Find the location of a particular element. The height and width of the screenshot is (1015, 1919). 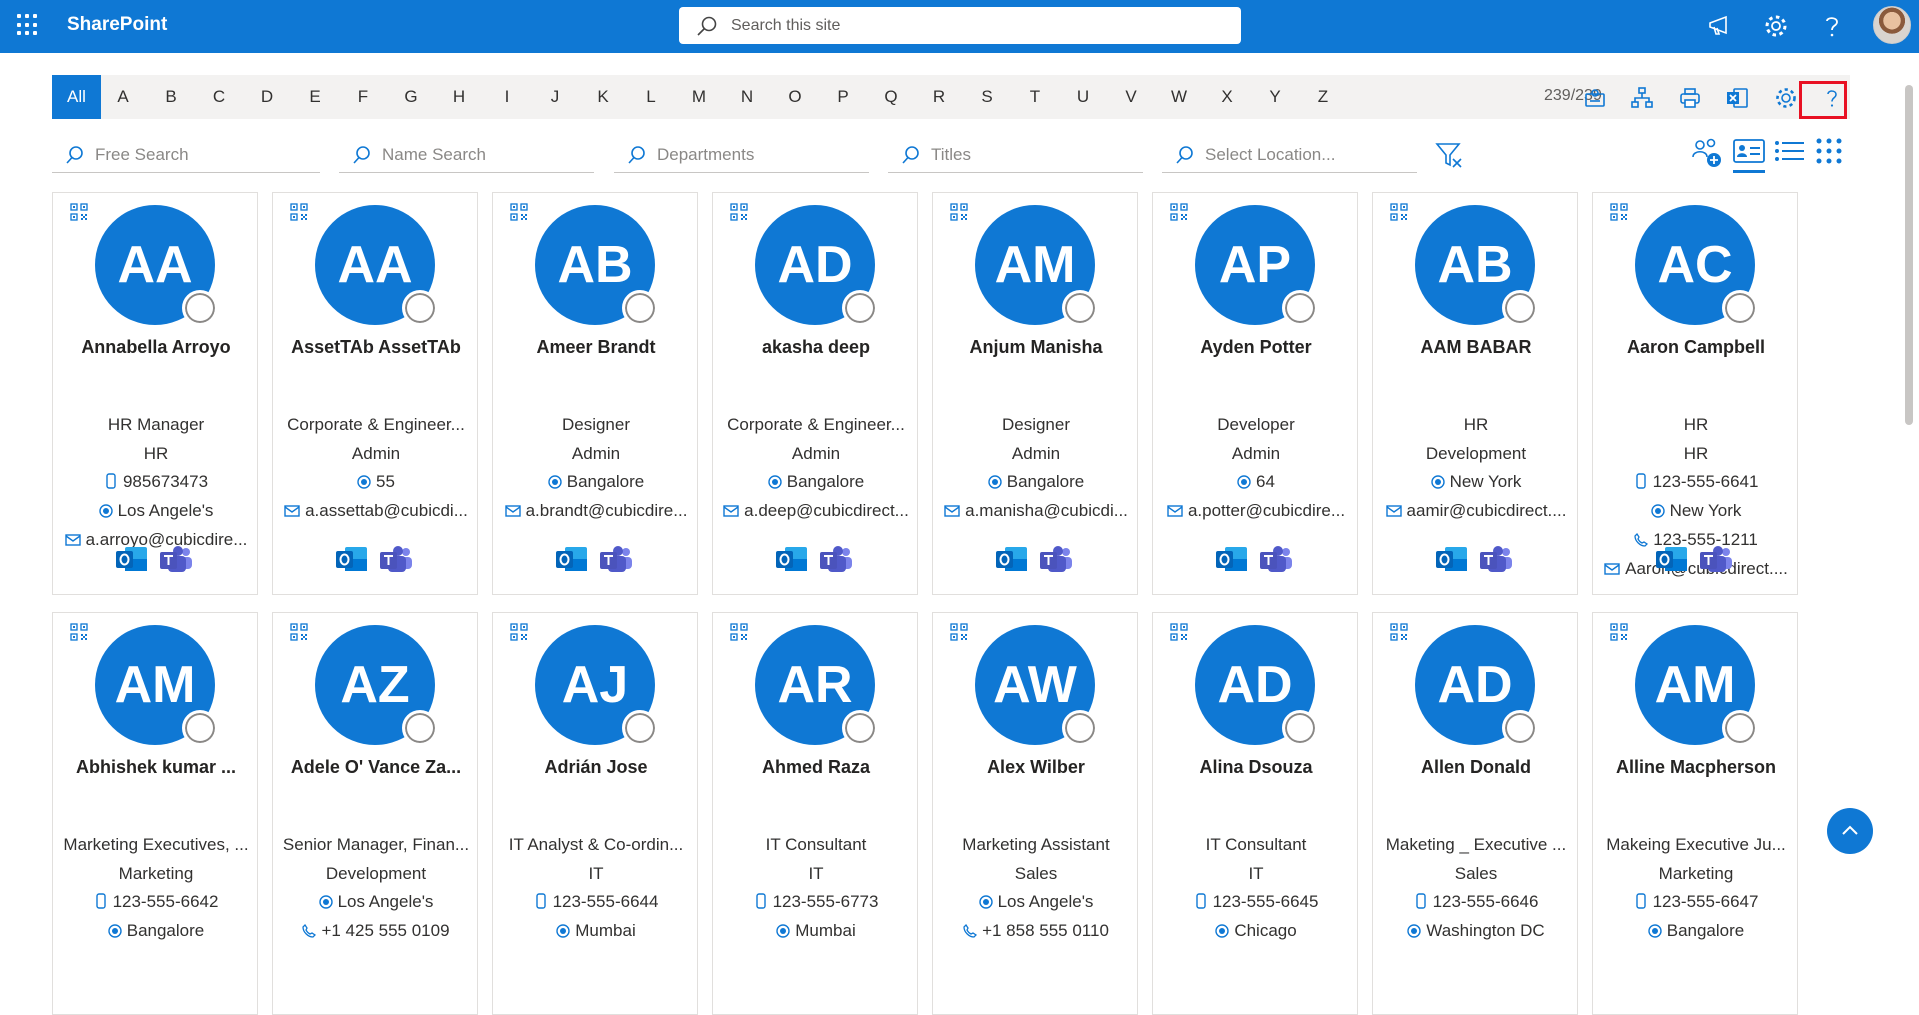

person-name: Anjum Manisha is located at coordinates (1036, 347).